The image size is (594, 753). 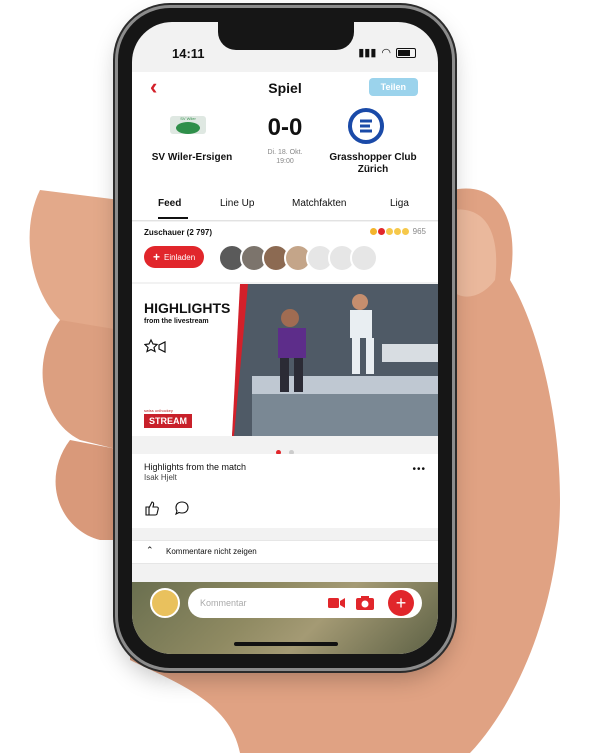 What do you see at coordinates (373, 163) in the screenshot?
I see `away-team-name: Grasshopper Club Zürich` at bounding box center [373, 163].